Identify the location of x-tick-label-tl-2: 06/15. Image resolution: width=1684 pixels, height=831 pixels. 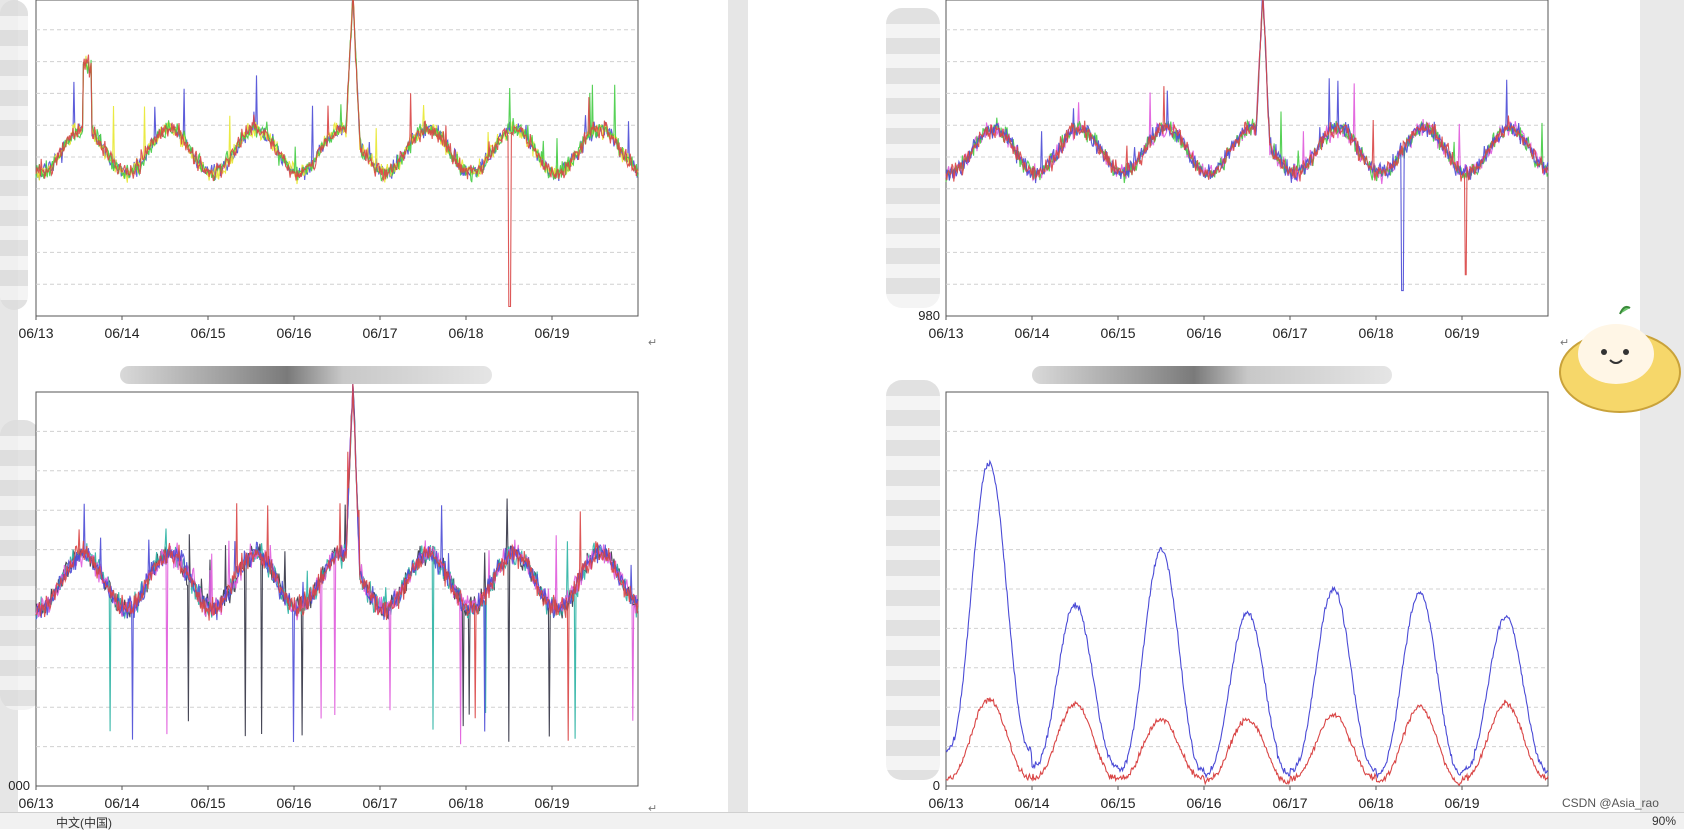
(207, 333).